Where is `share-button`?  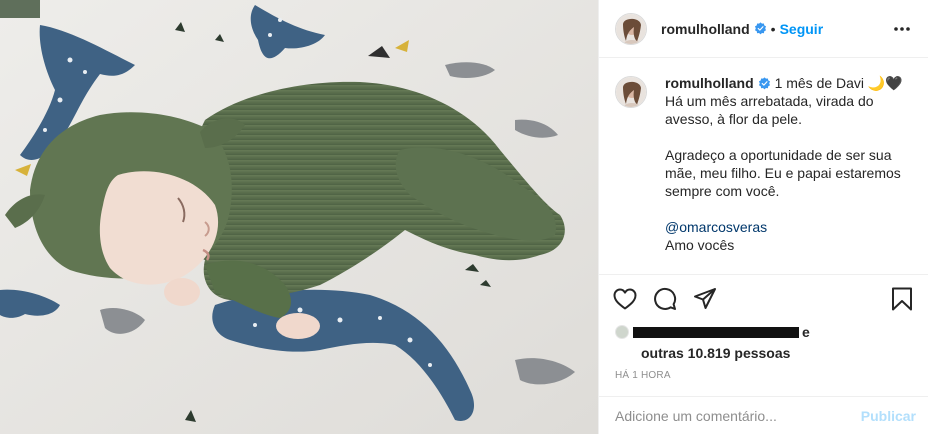 share-button is located at coordinates (705, 299).